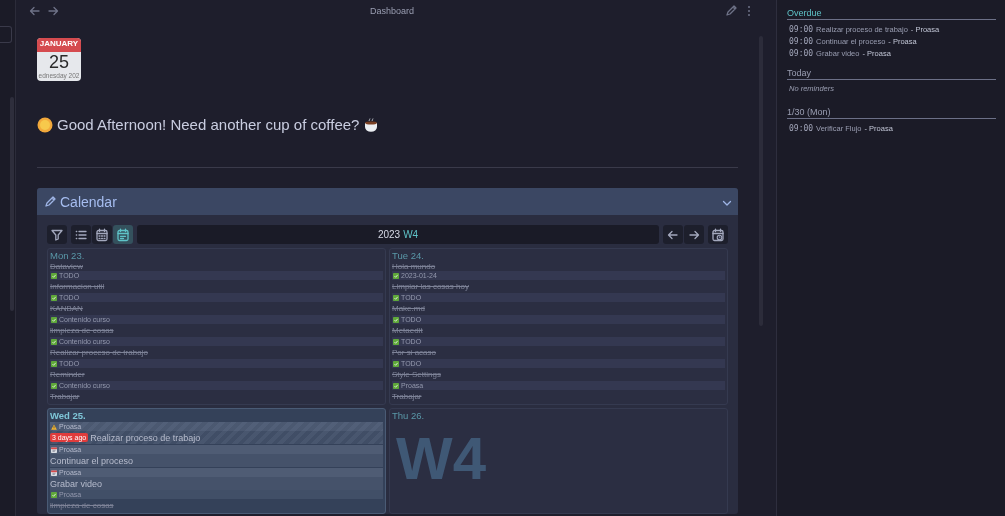 The image size is (1005, 516). What do you see at coordinates (76, 483) in the screenshot?
I see `task-title: Grabar video` at bounding box center [76, 483].